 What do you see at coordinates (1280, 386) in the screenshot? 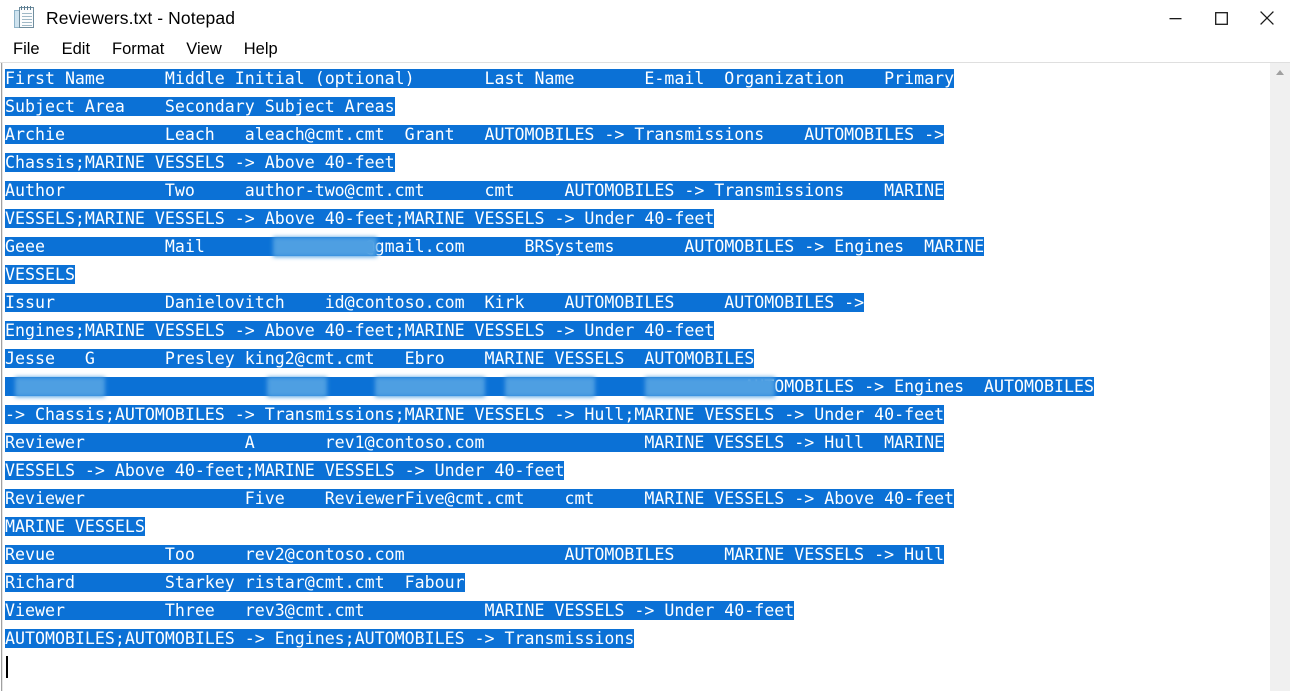
I see `scrollbar-track` at bounding box center [1280, 386].